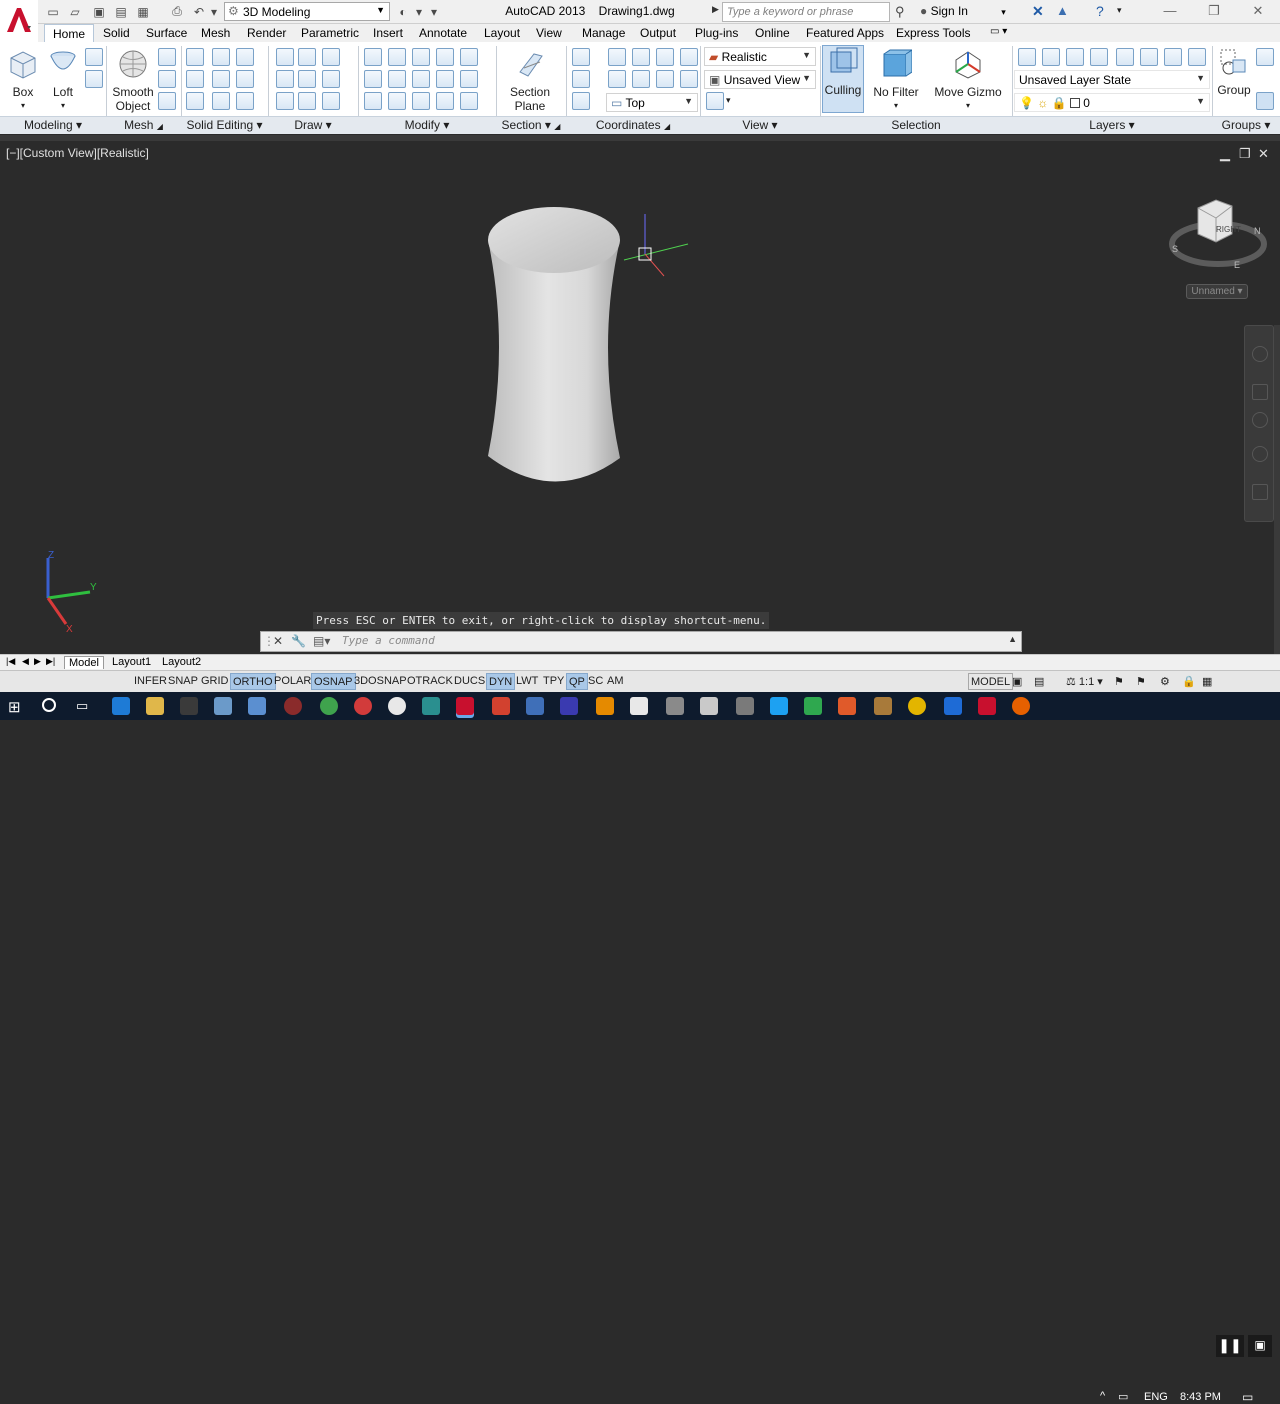 This screenshot has height=1404, width=1280. I want to click on viewport-minimize-icon: ▁, so click(1225, 154).